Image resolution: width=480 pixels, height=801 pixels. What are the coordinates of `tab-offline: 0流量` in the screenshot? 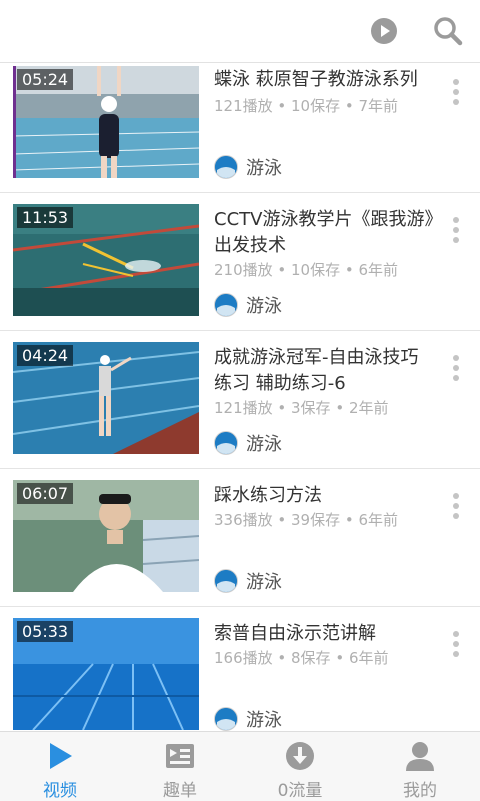 It's located at (300, 766).